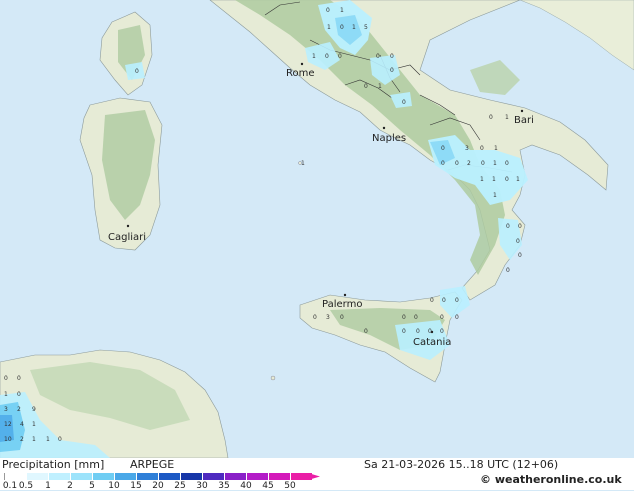 The height and width of the screenshot is (491, 634). Describe the element at coordinates (127, 237) in the screenshot. I see `svg-text: Cagliari` at that location.